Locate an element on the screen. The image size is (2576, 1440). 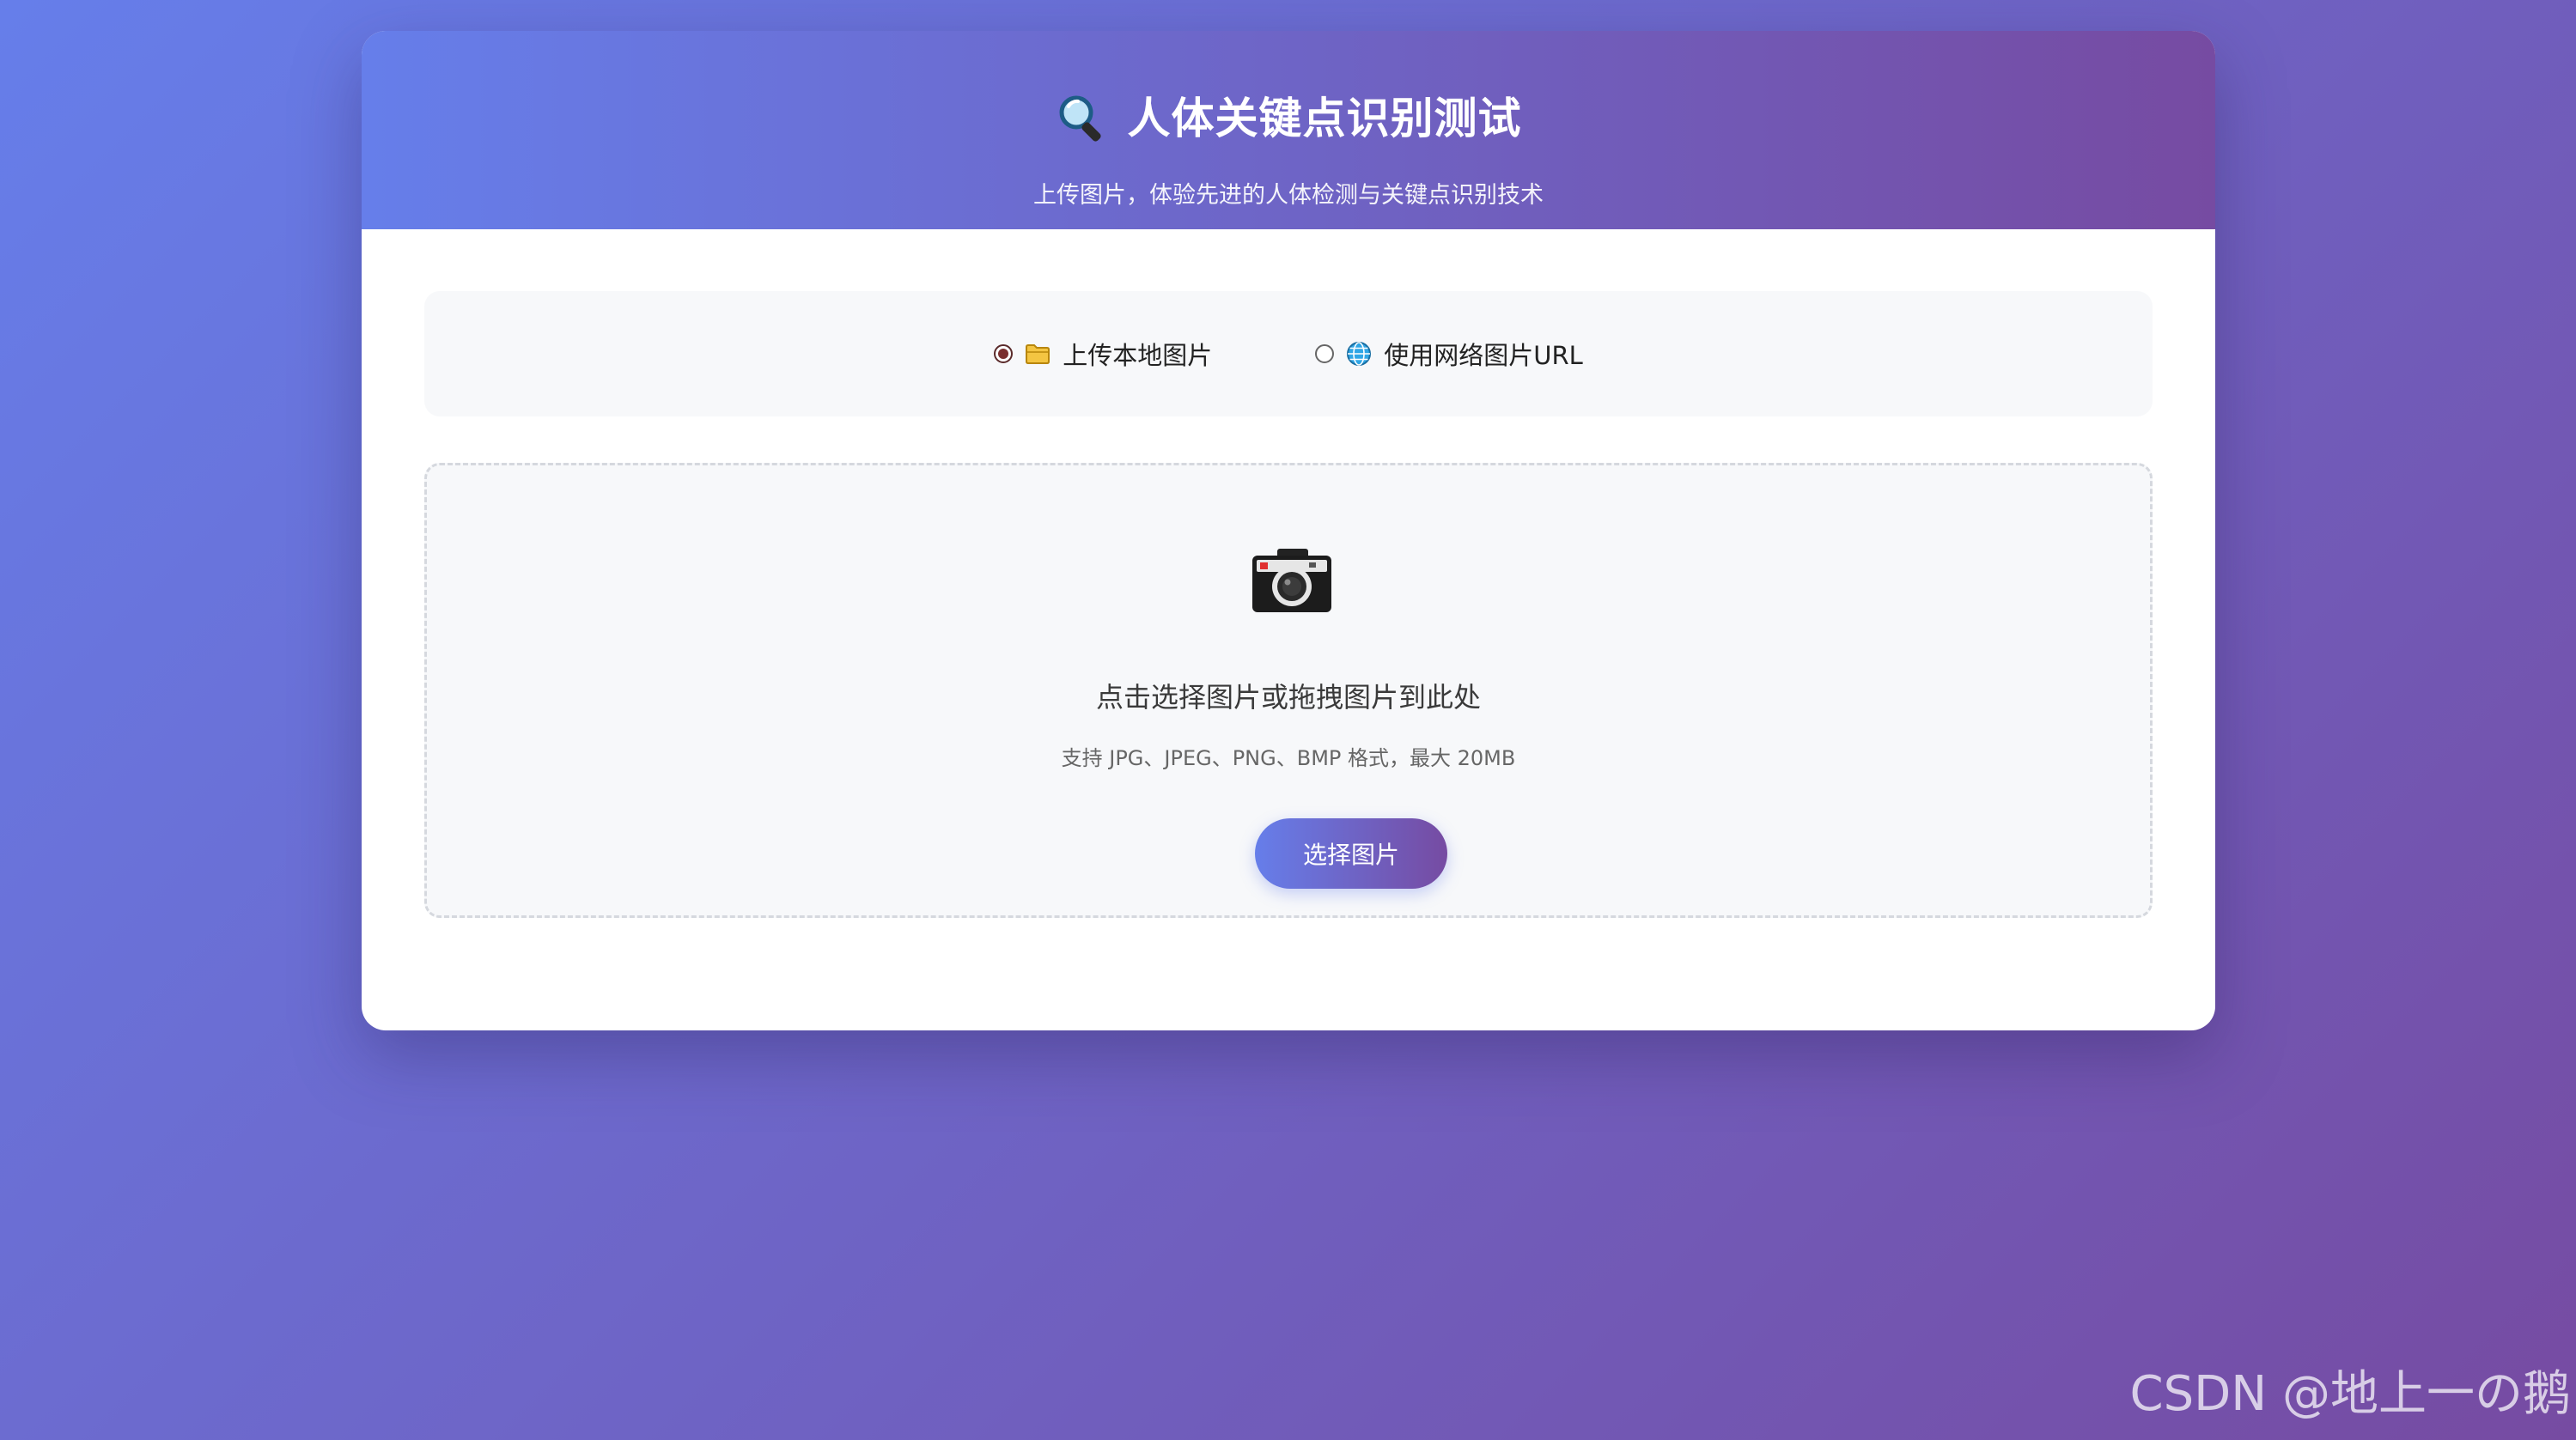
upload-mode-selector: 上传本地图片 使用网络图片URL is located at coordinates (1288, 353).